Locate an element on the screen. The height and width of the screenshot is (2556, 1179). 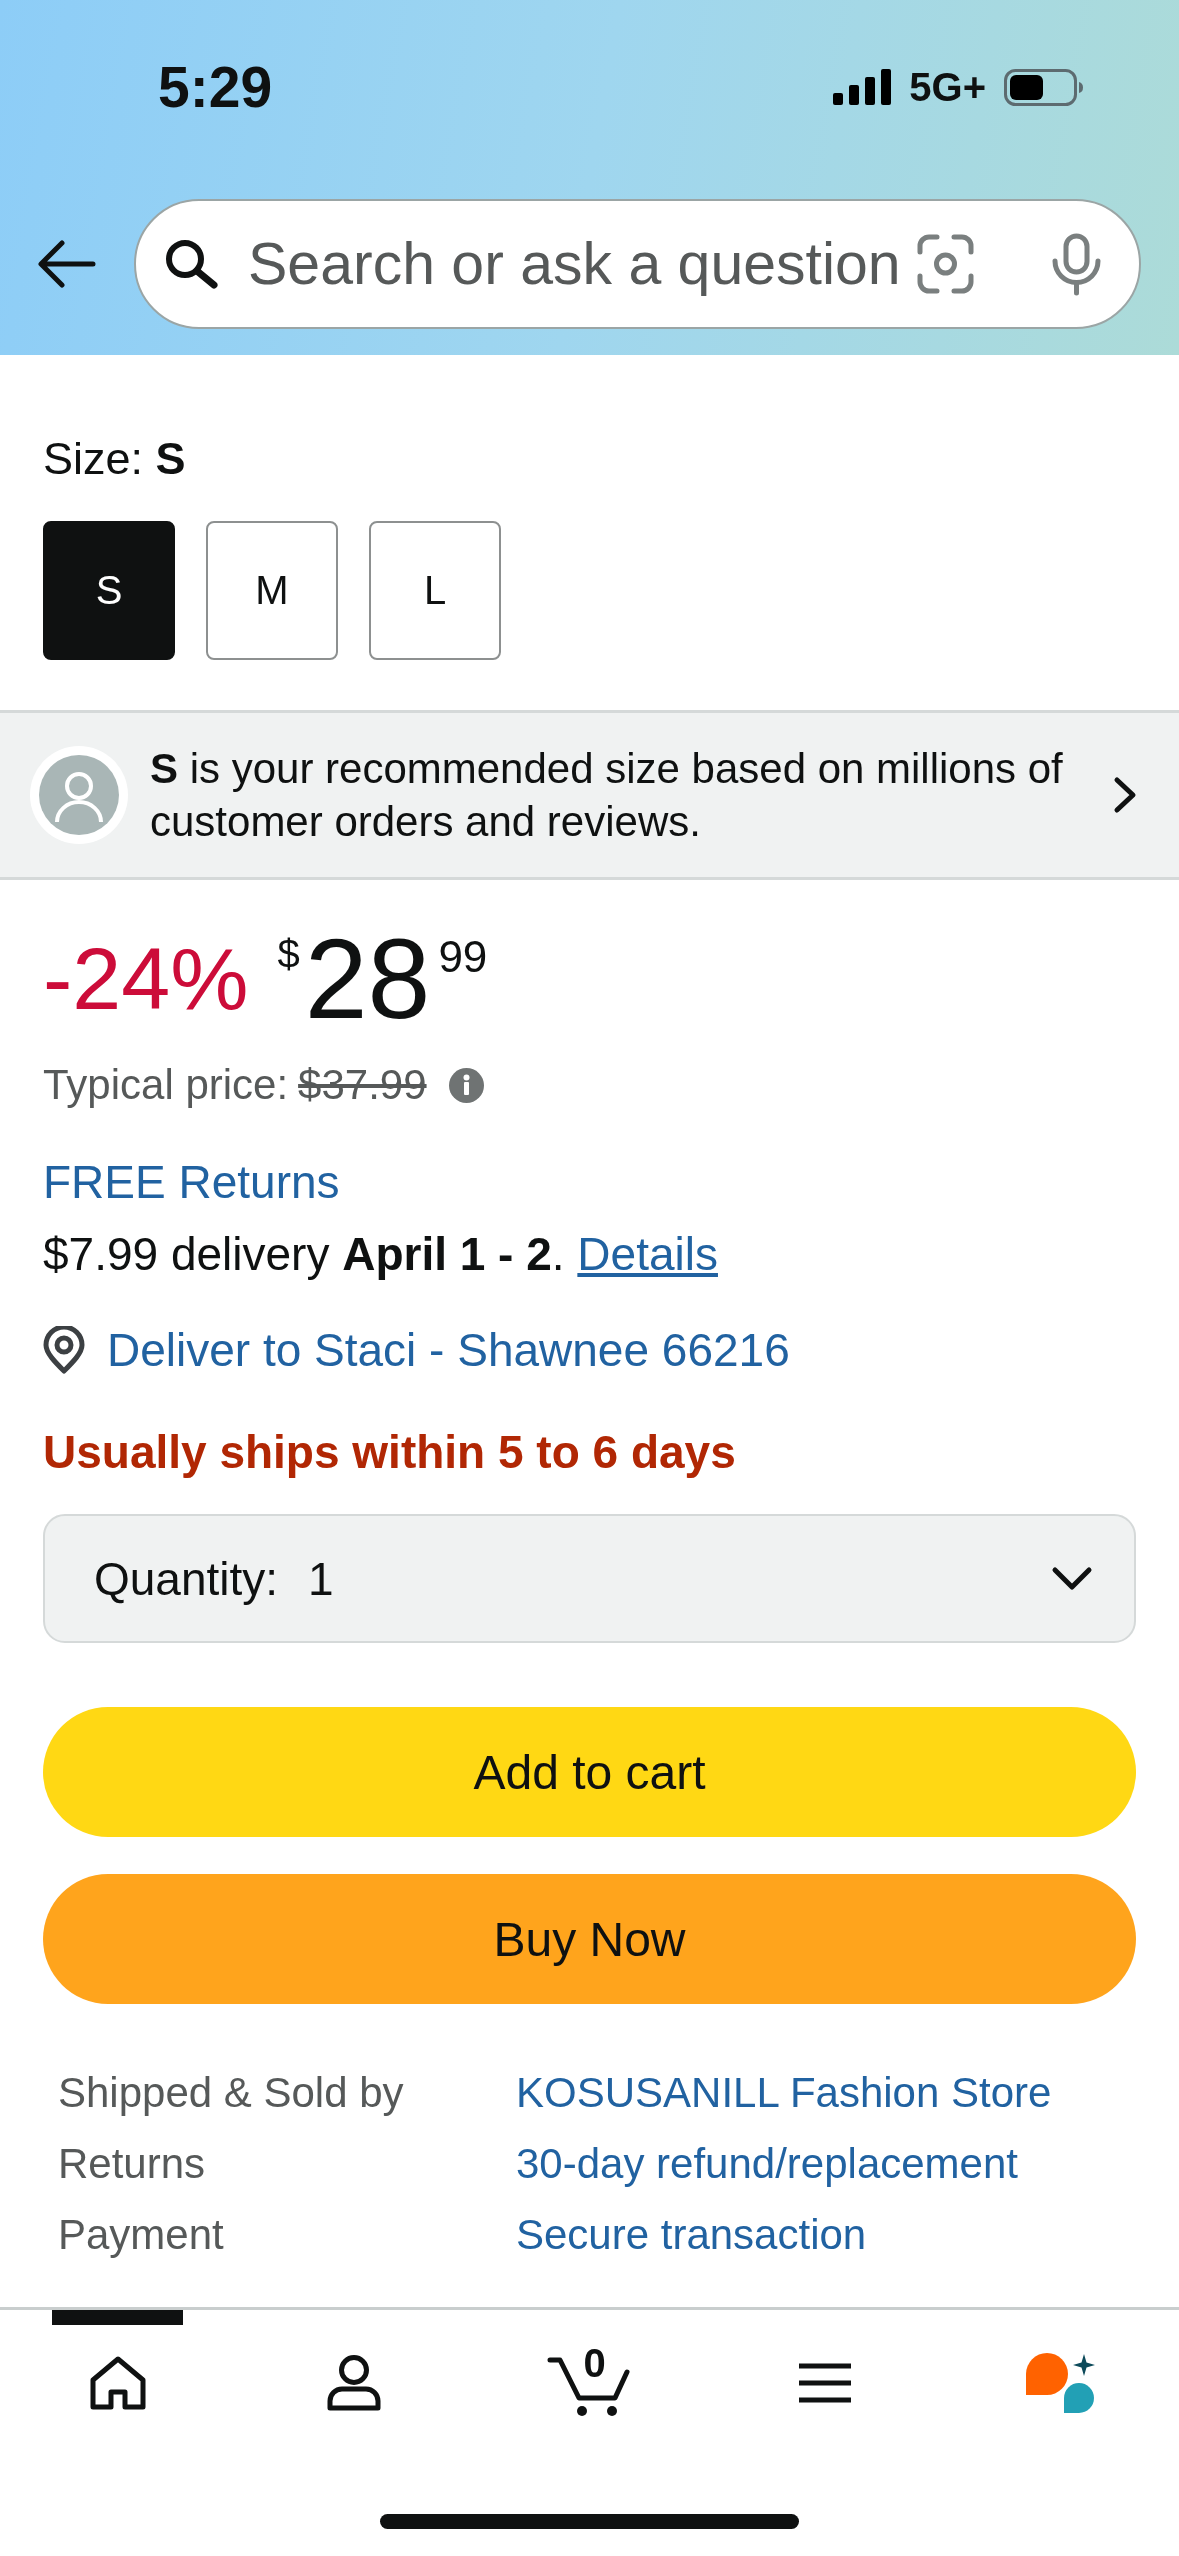
search-icon is located at coordinates (191, 264).